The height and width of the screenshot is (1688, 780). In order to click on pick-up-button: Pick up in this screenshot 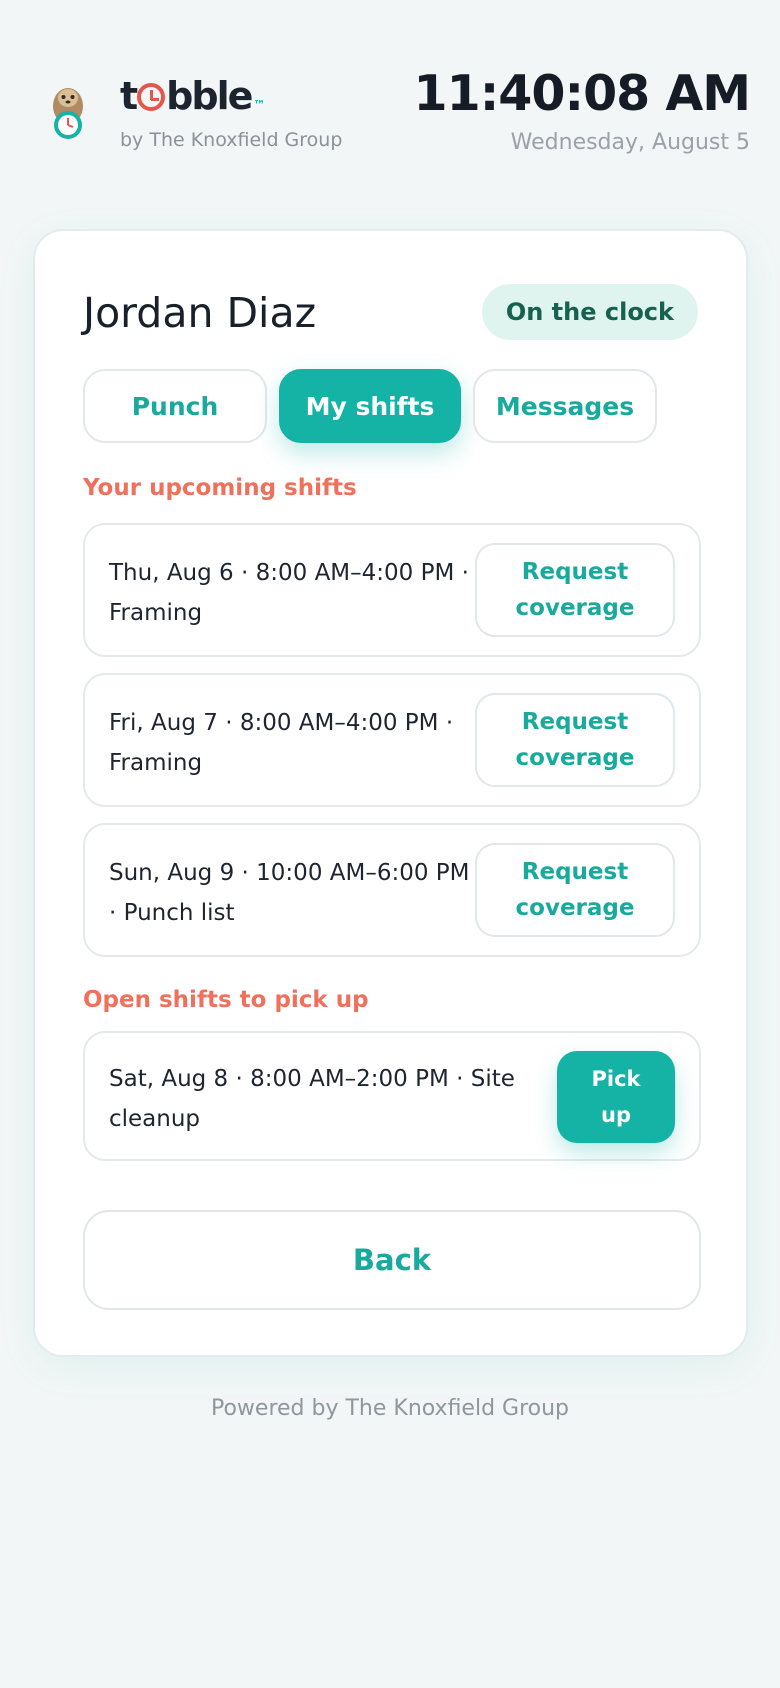, I will do `click(616, 1097)`.